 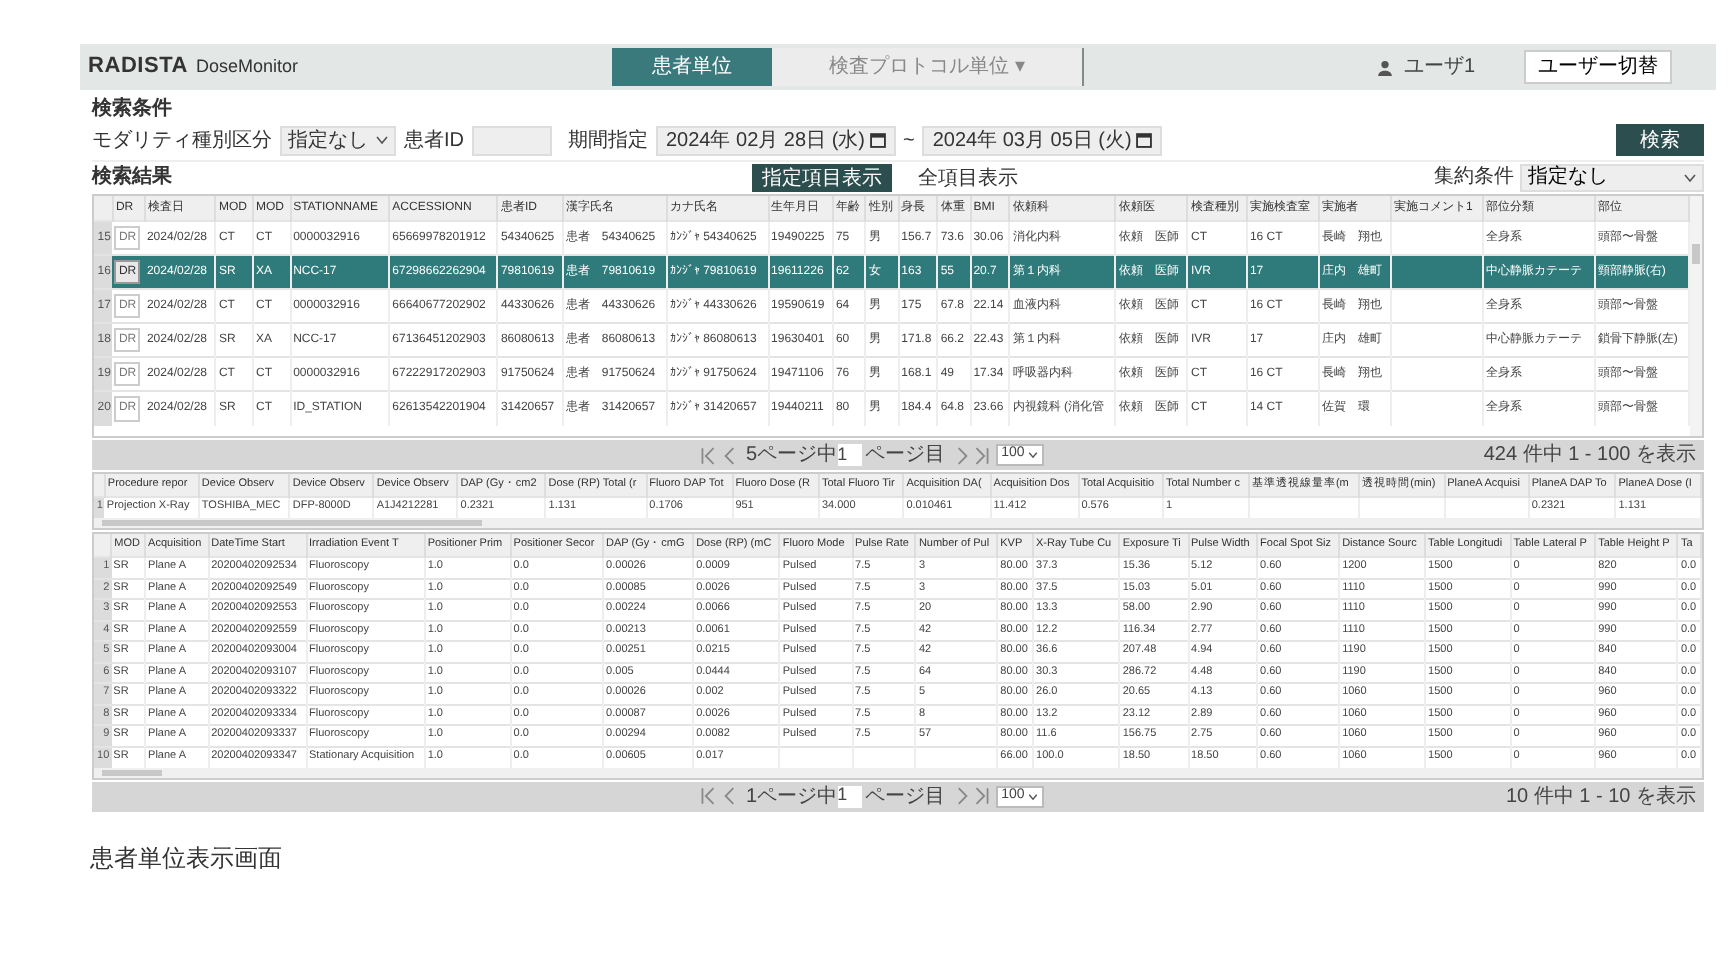 I want to click on tab: 患者単位, so click(x=692, y=67).